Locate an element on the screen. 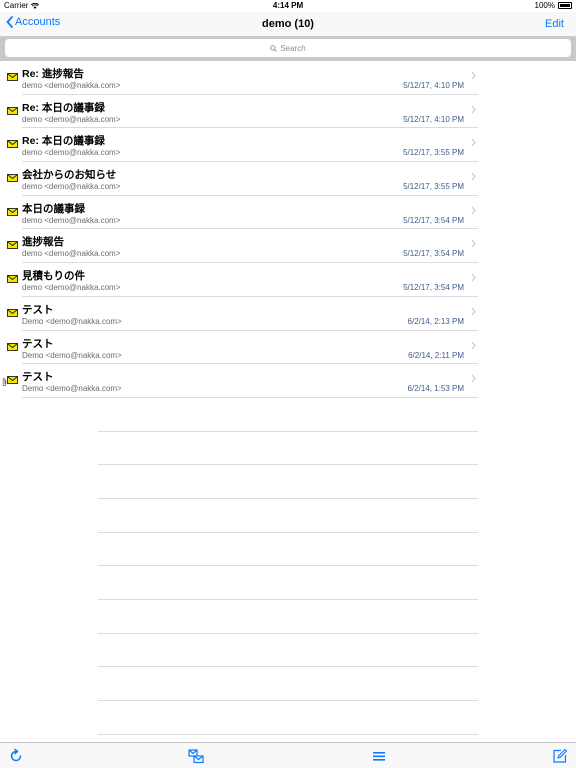 The width and height of the screenshot is (576, 768). battery-status: 100% is located at coordinates (553, 5).